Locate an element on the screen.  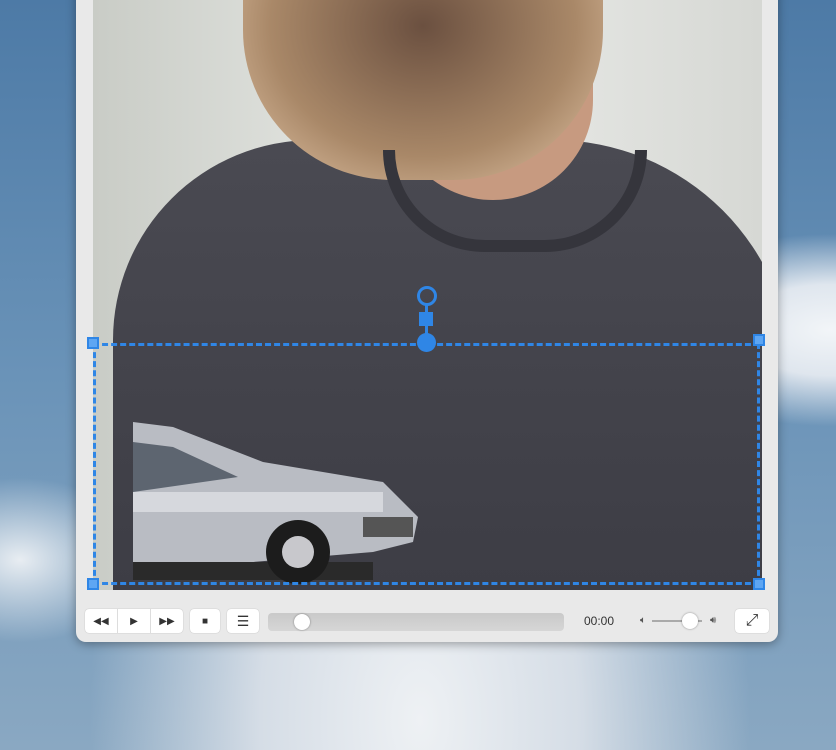
fullscreen-button: ⤢ is located at coordinates (752, 621).